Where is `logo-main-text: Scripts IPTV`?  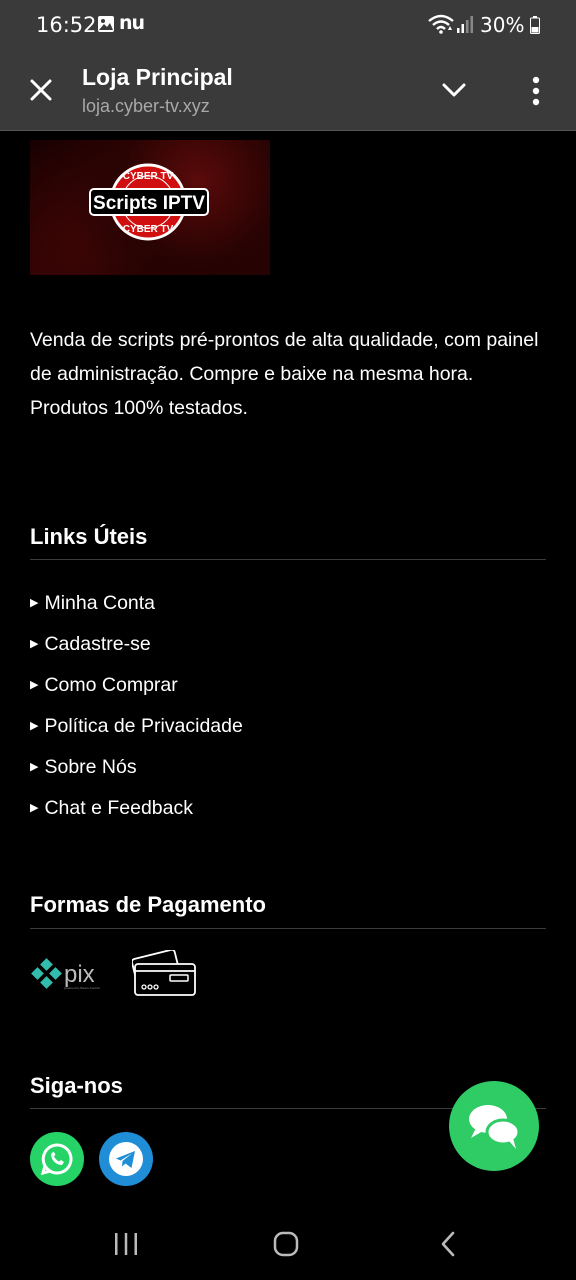
logo-main-text: Scripts IPTV is located at coordinates (149, 203).